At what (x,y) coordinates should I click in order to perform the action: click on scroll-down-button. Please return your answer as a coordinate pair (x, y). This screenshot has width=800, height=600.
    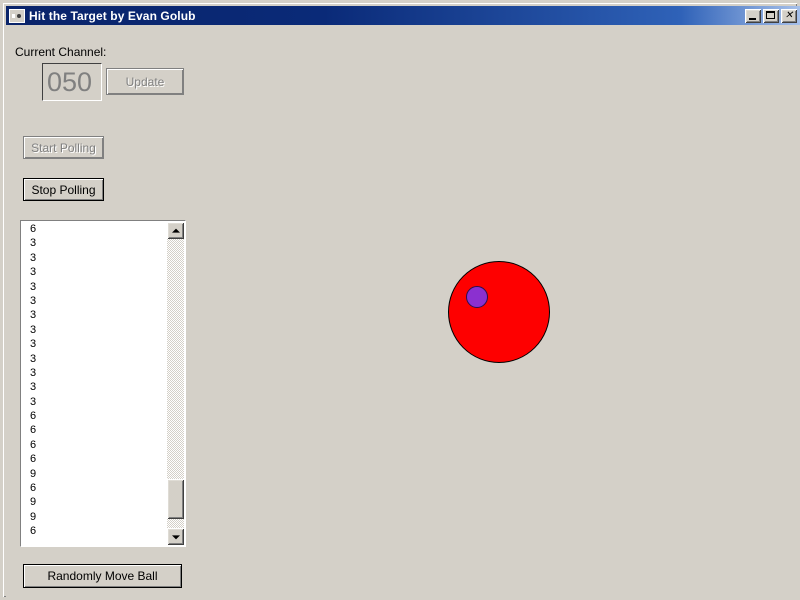
    Looking at the image, I should click on (175, 536).